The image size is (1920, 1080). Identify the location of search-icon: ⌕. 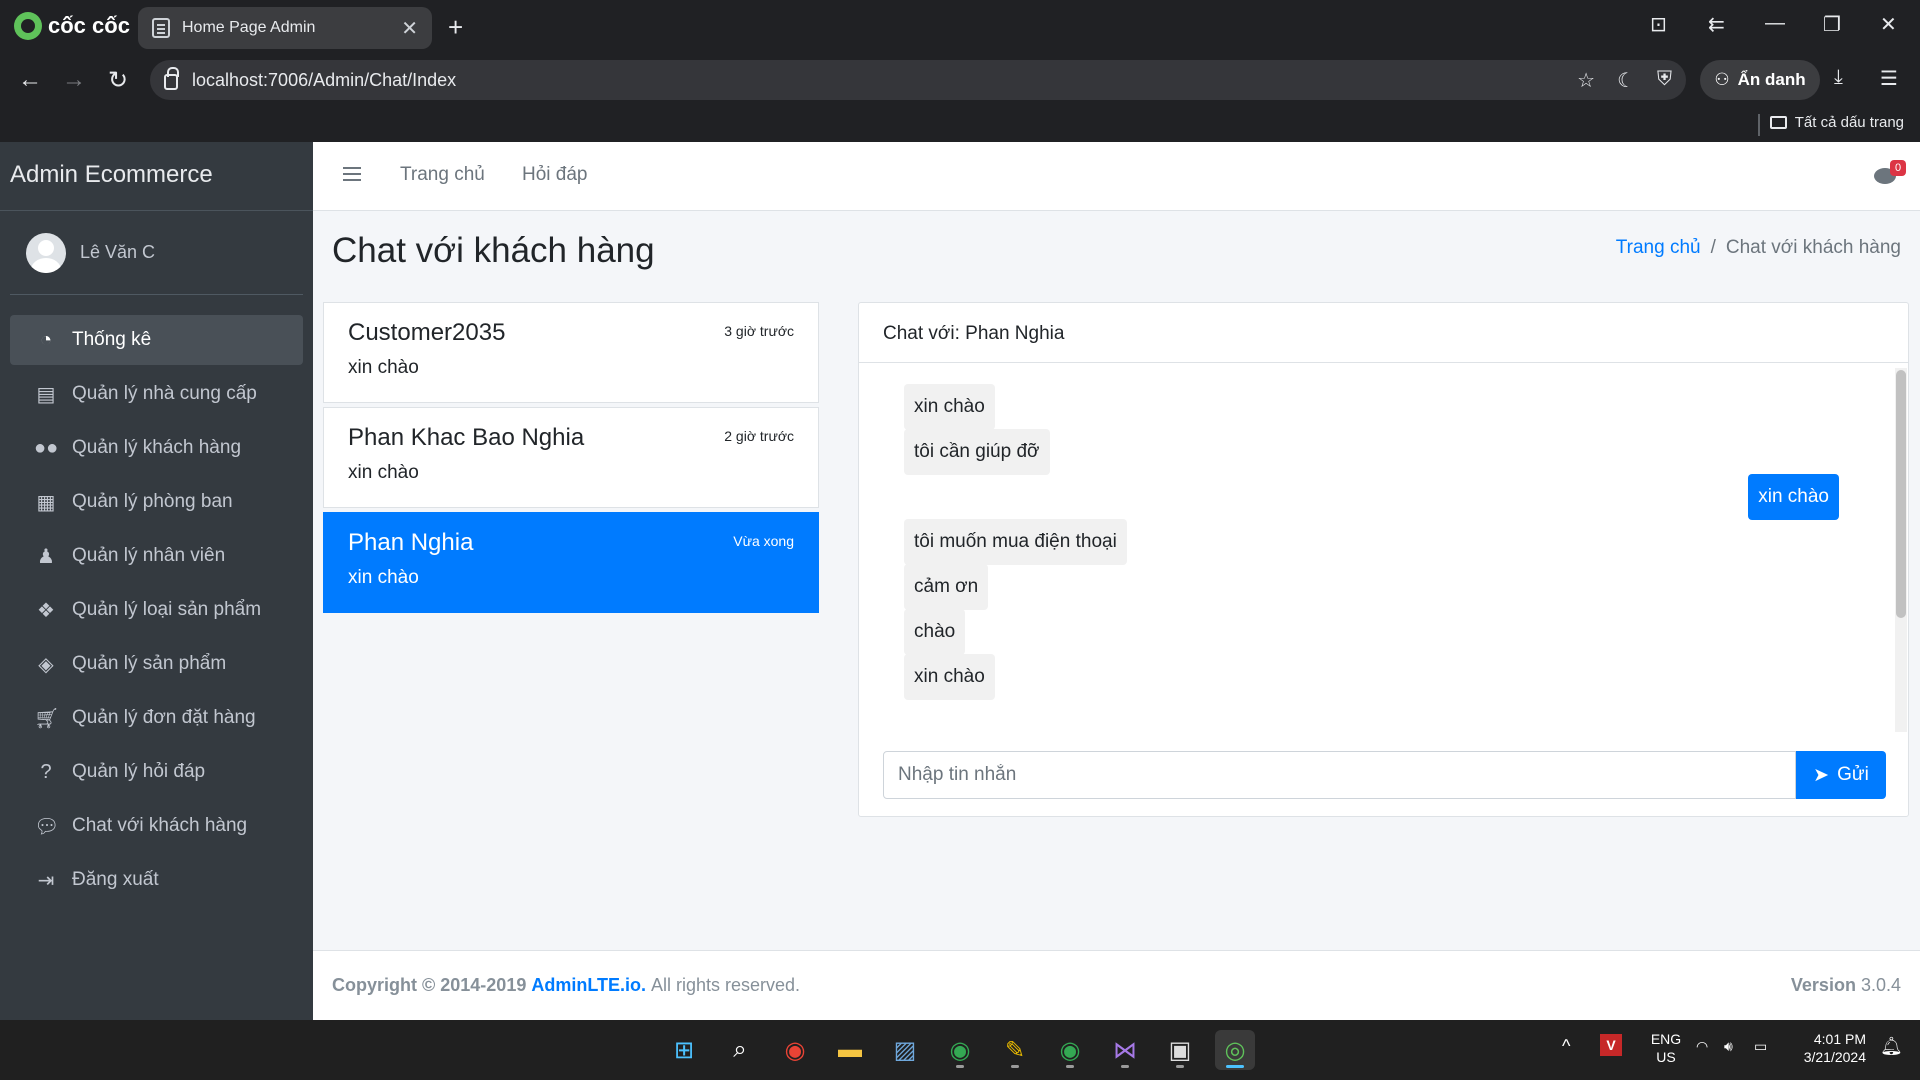
(740, 1050).